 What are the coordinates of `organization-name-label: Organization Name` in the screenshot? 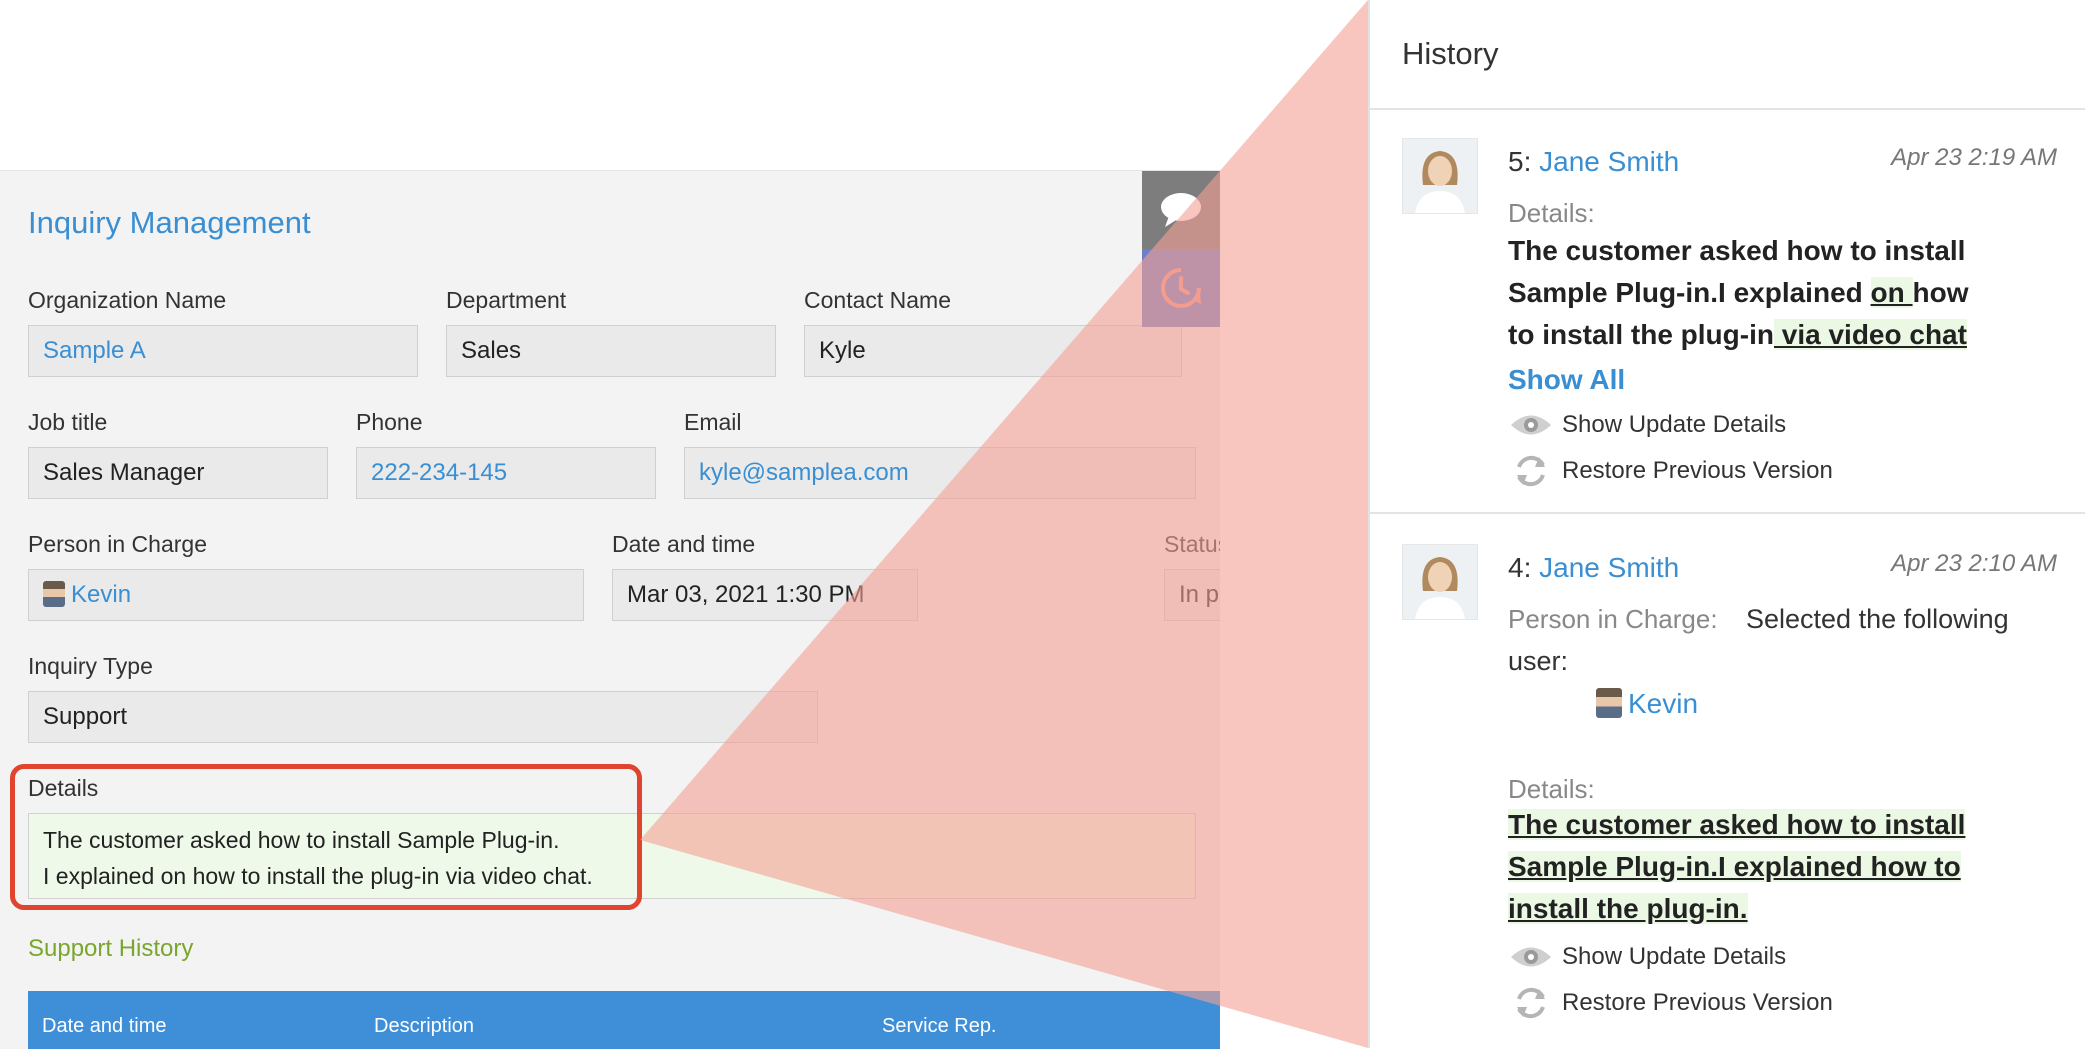 It's located at (127, 300).